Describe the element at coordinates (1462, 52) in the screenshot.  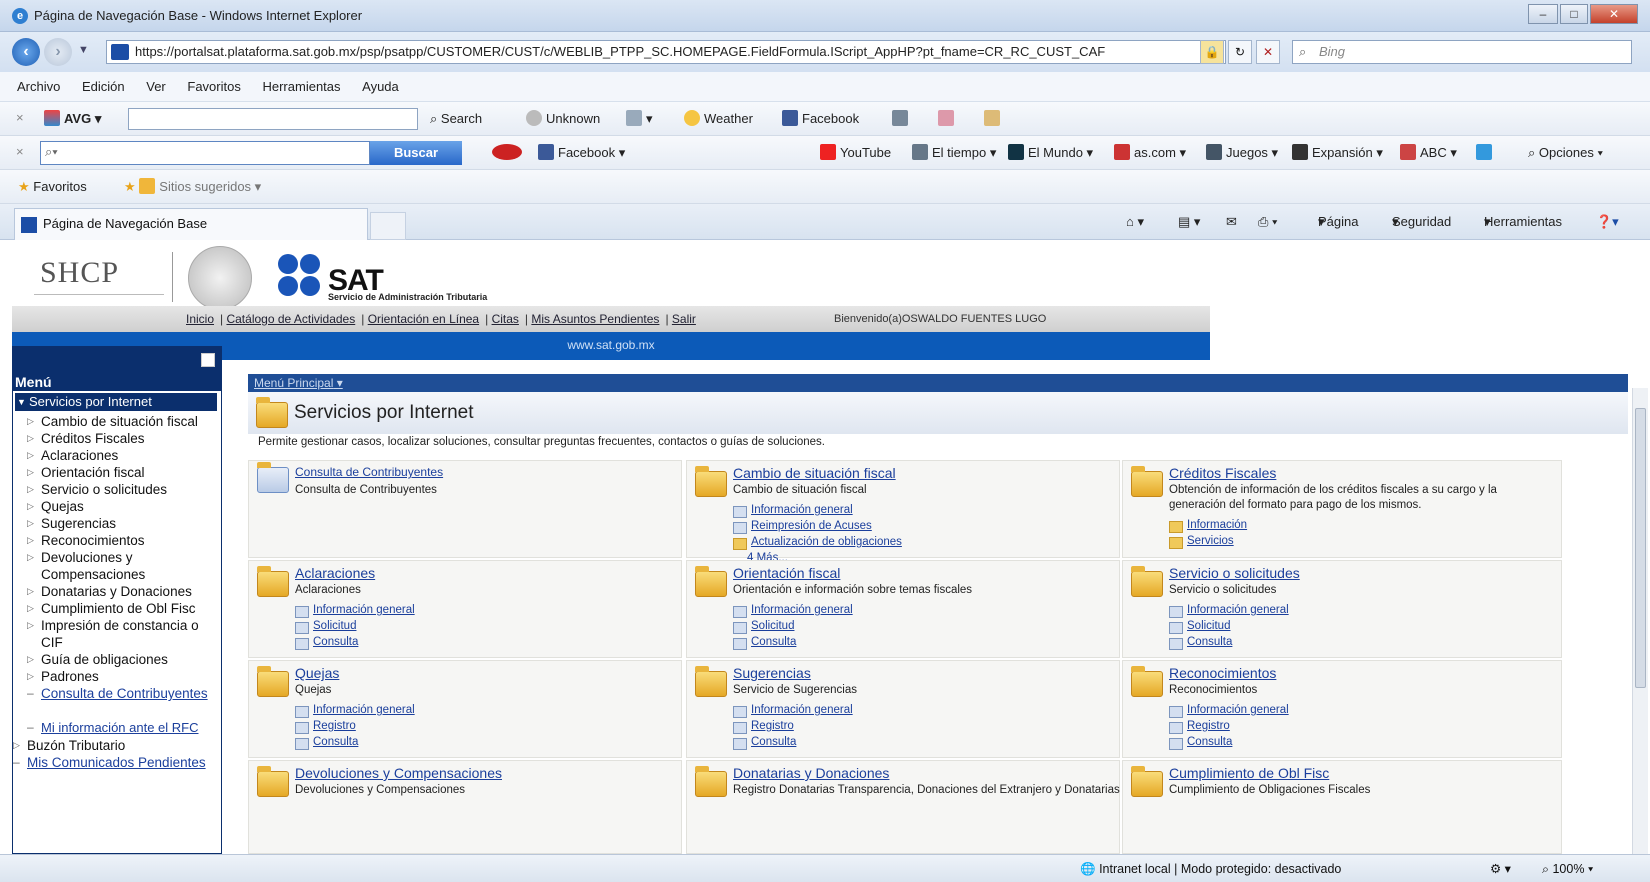
I see `bing-search-field: ⌕ Bing` at that location.